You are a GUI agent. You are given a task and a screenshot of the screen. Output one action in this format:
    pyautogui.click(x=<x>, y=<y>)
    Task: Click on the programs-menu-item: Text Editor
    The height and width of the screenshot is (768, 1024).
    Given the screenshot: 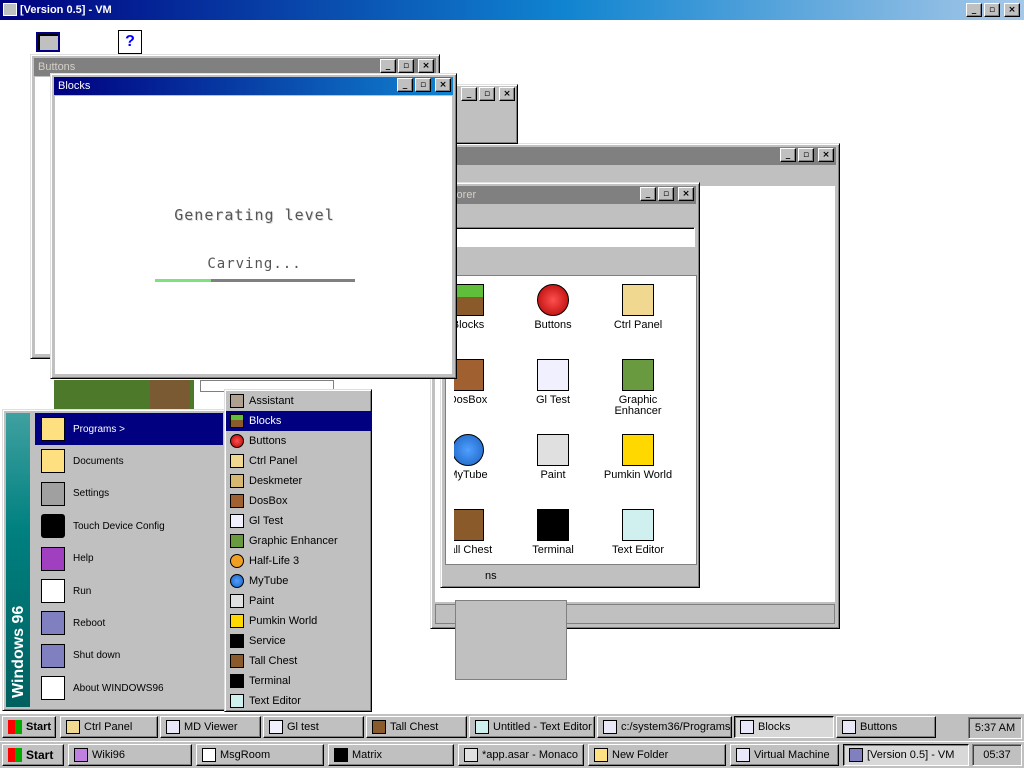 What is the action you would take?
    pyautogui.click(x=299, y=701)
    